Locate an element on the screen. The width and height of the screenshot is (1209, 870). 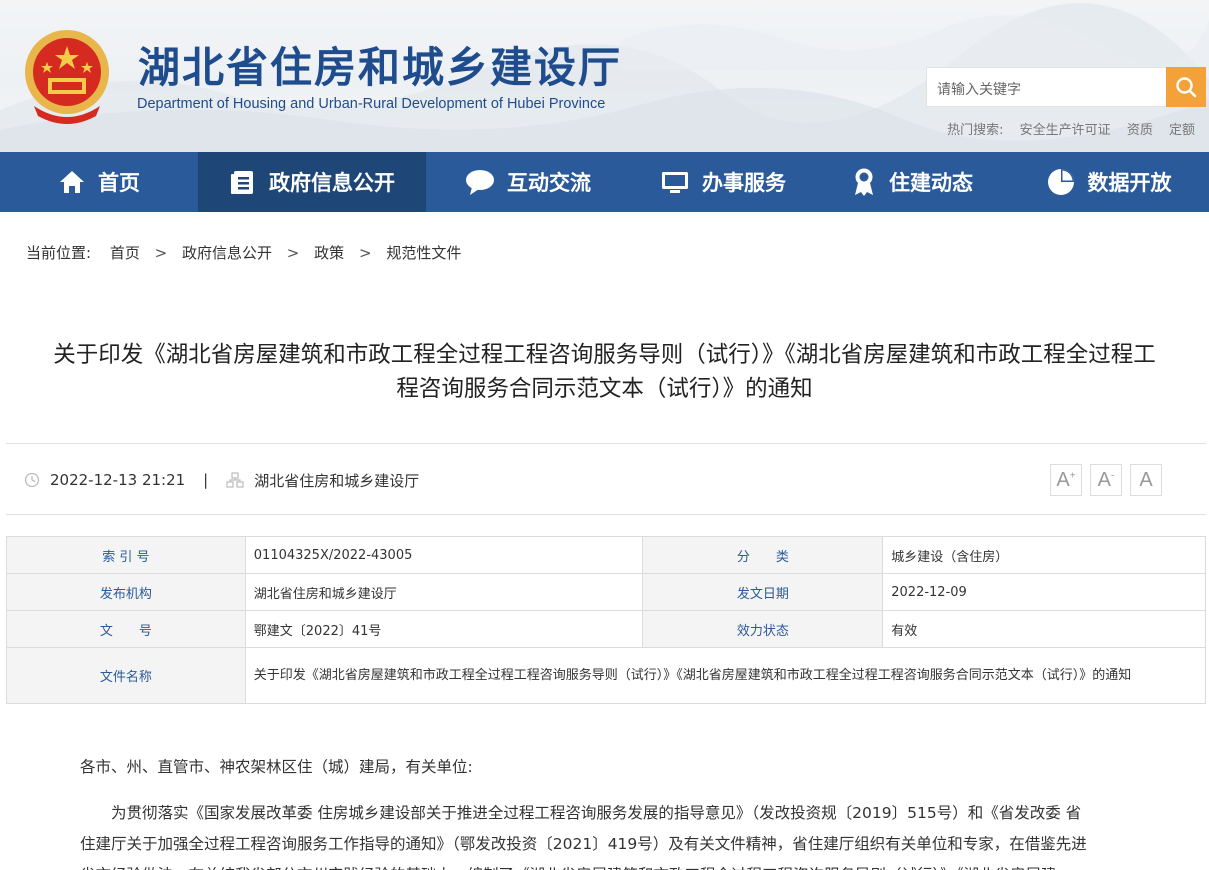
org-structure-icon is located at coordinates (235, 480).